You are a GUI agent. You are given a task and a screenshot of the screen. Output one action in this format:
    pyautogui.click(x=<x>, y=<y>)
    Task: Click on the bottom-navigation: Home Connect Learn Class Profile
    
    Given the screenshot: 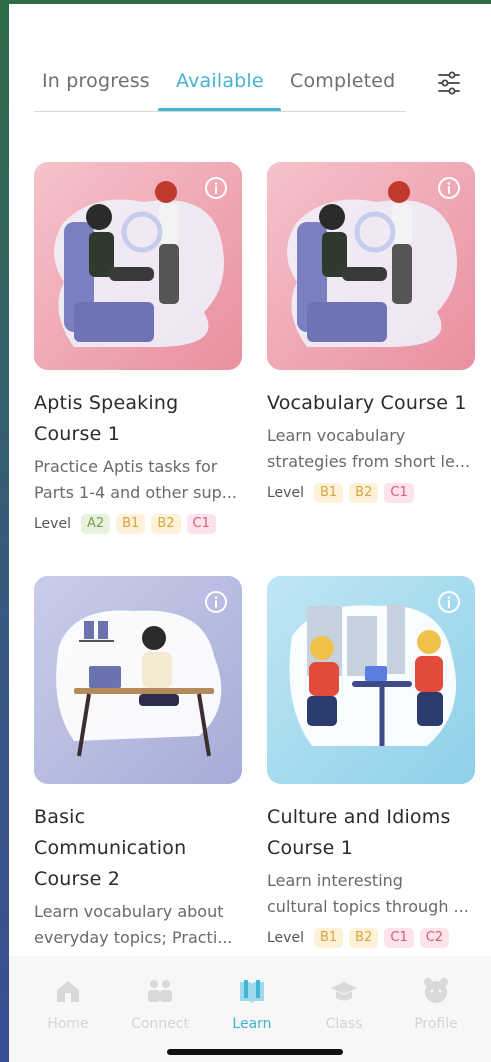 What is the action you would take?
    pyautogui.click(x=250, y=1009)
    